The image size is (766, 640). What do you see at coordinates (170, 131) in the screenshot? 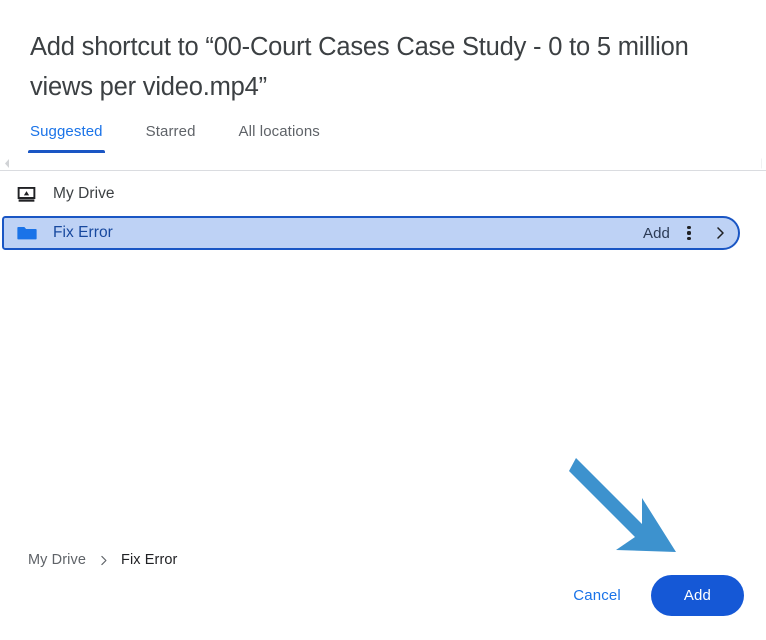
I see `tab-starred-label: Starred` at bounding box center [170, 131].